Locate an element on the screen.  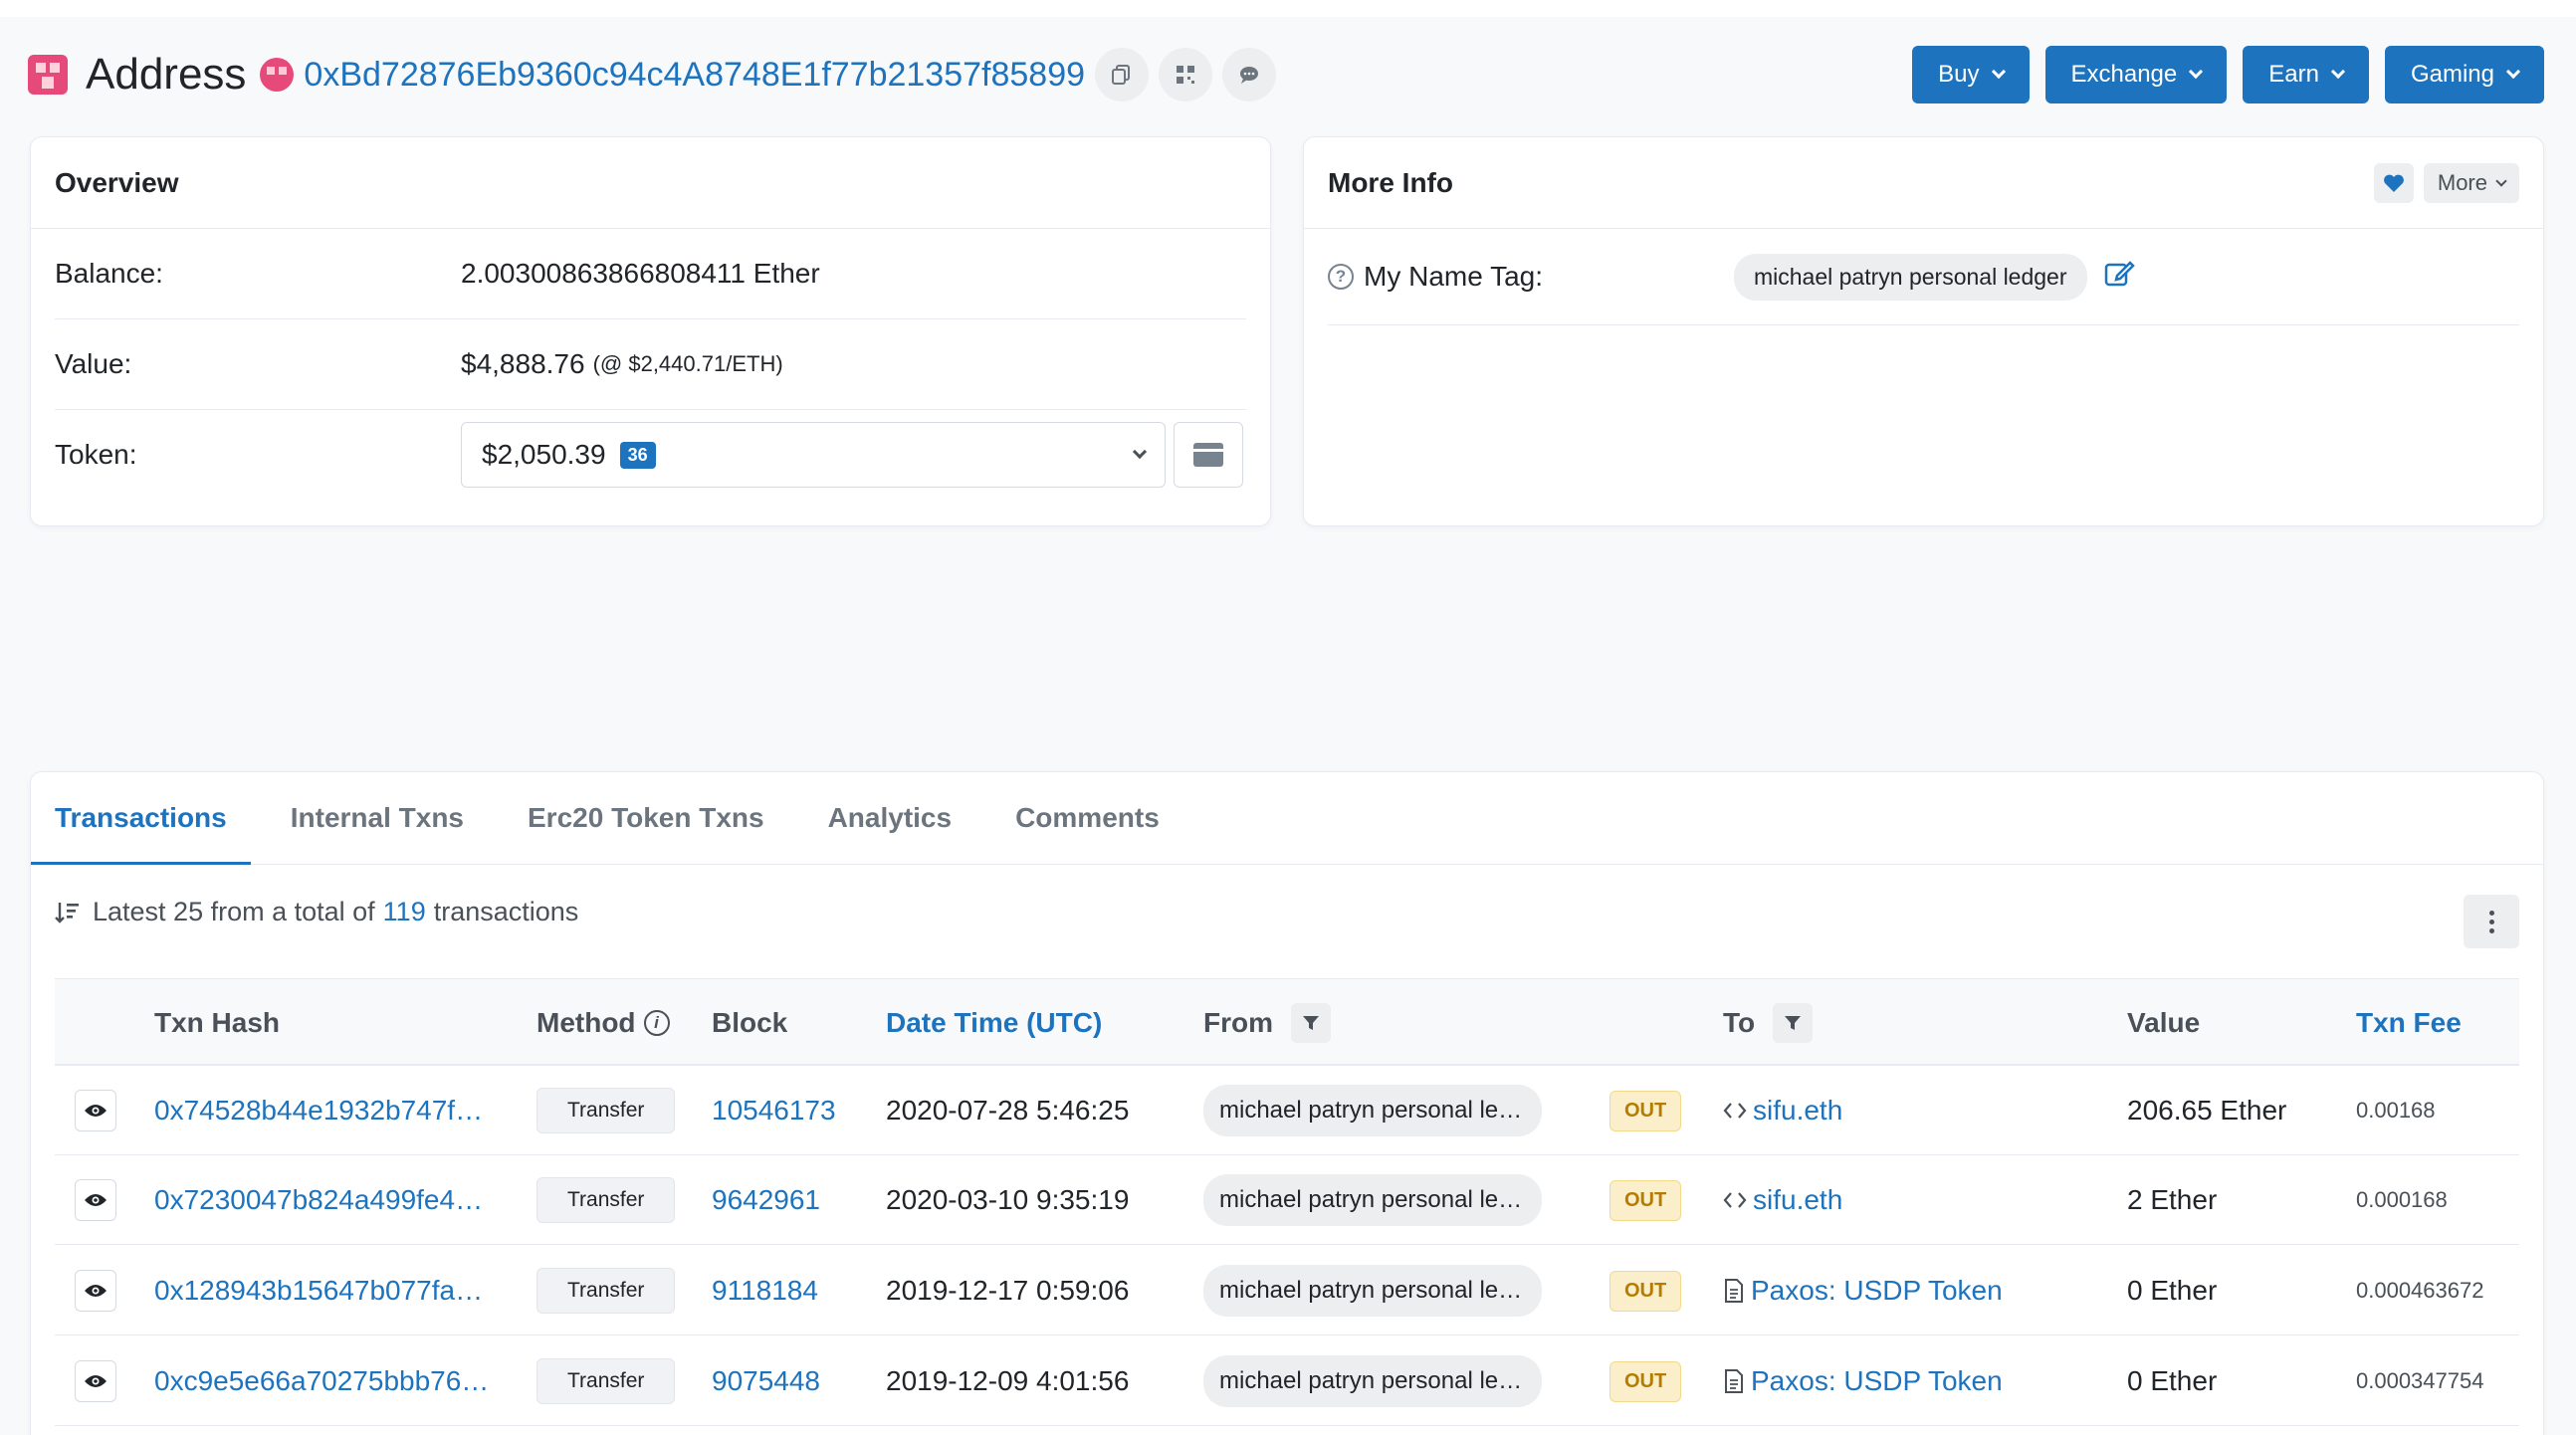
col-to: To is located at coordinates (1768, 1023).